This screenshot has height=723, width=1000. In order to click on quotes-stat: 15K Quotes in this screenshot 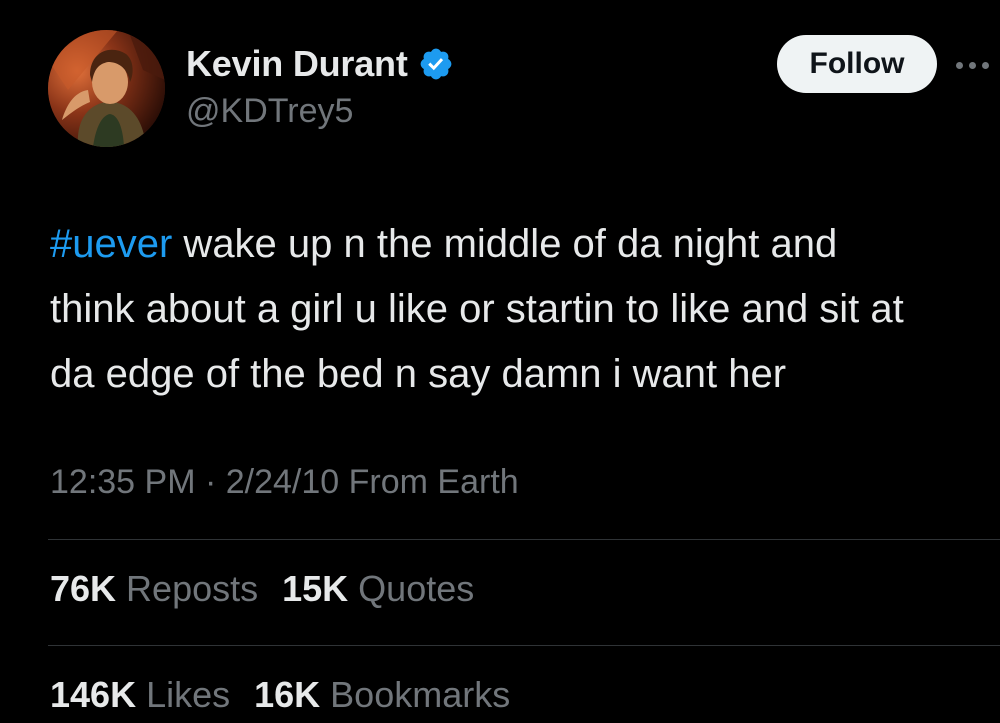, I will do `click(378, 589)`.